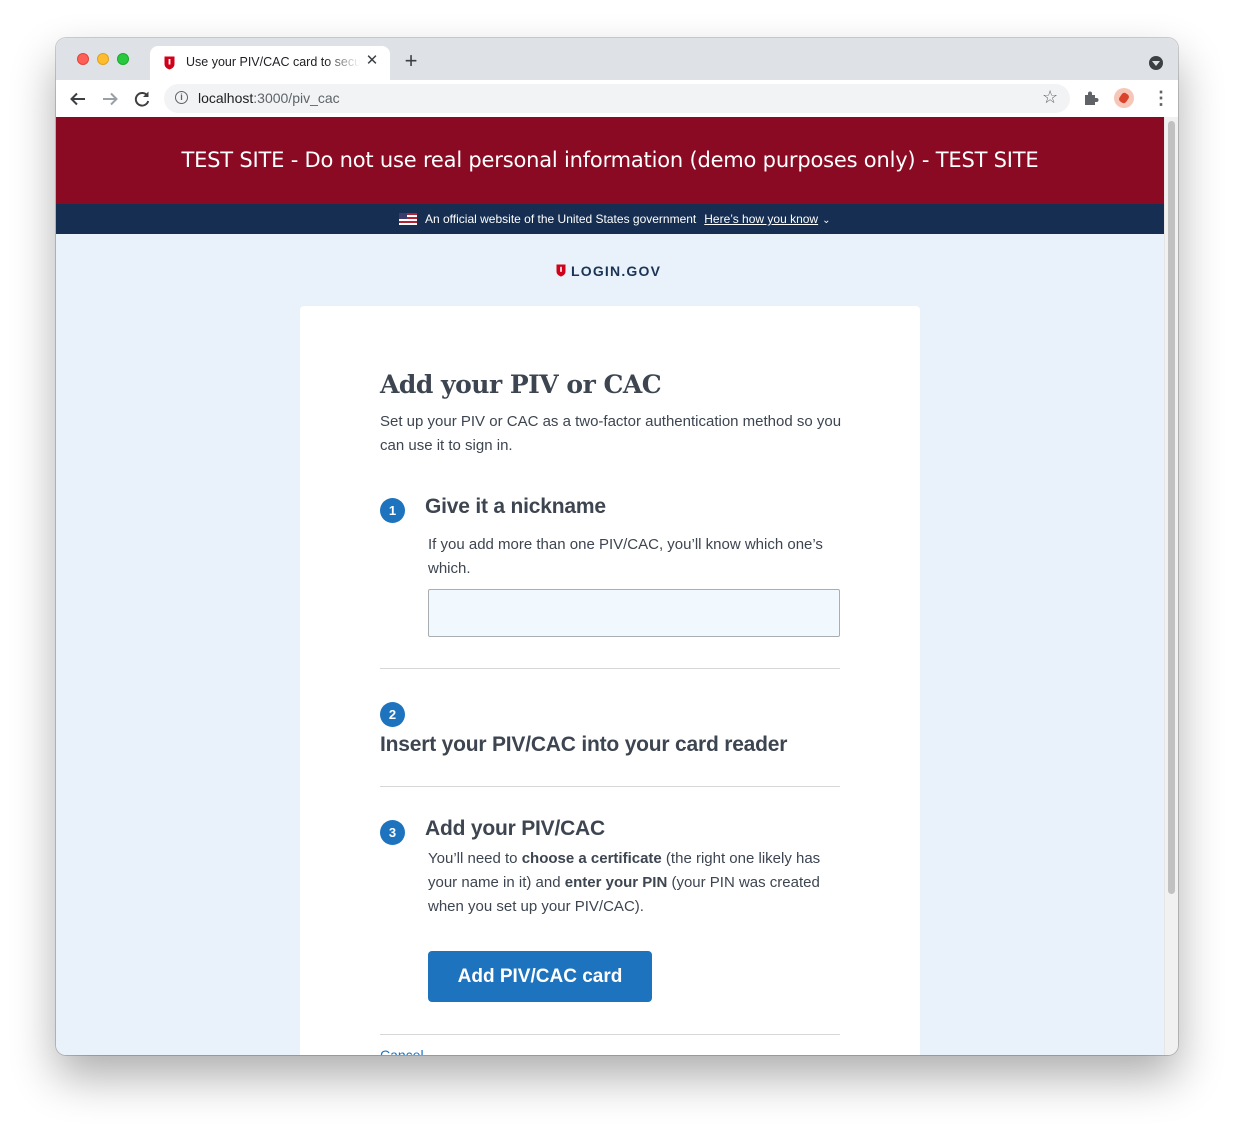 This screenshot has width=1234, height=1130. What do you see at coordinates (826, 220) in the screenshot?
I see `chevron-down-icon: ⌄` at bounding box center [826, 220].